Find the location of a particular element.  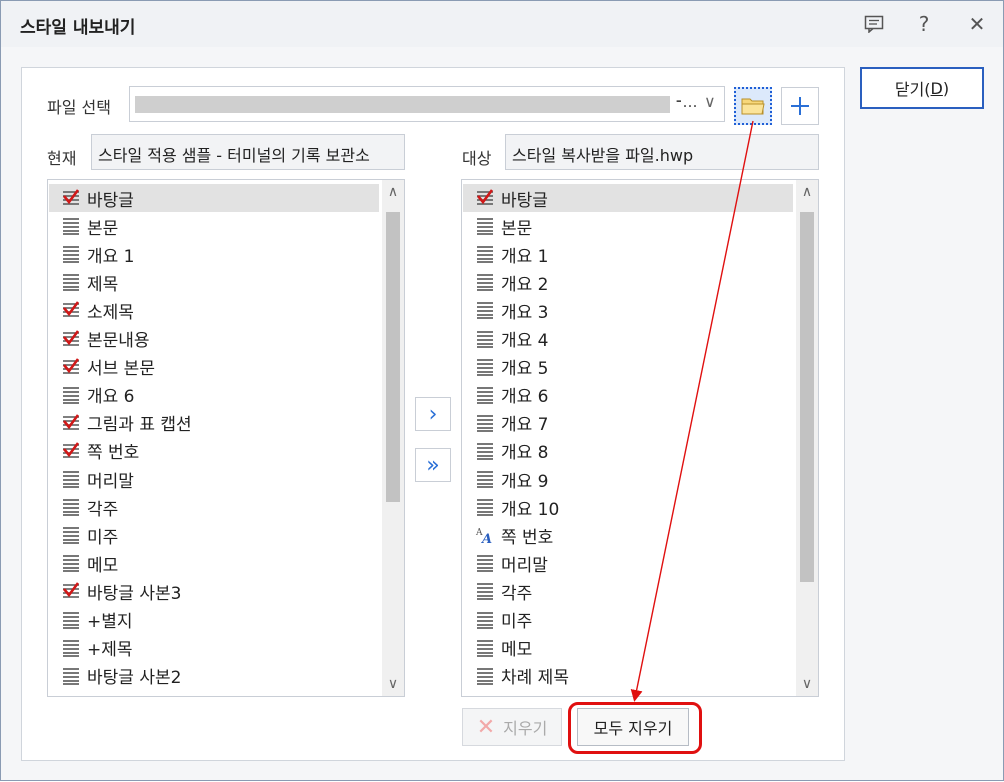

style-list-item: 쪽 번호 is located at coordinates (214, 451).